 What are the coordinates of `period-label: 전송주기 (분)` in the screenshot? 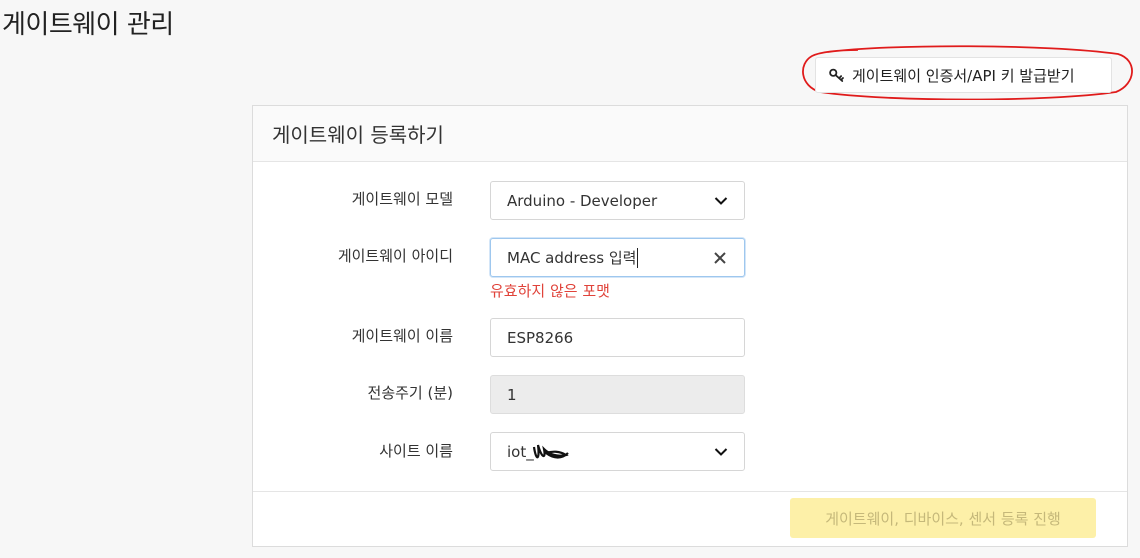 It's located at (410, 393).